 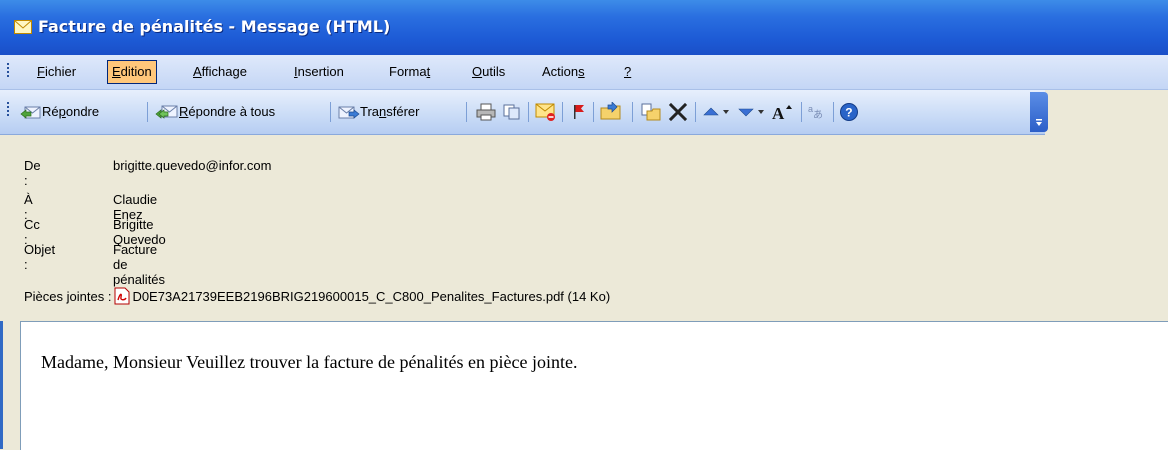 I want to click on menu-help: ?, so click(x=627, y=72).